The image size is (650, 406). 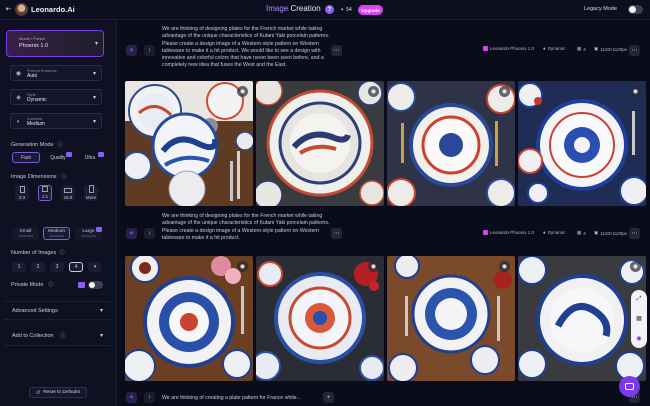 What do you see at coordinates (19, 267) in the screenshot?
I see `num-images-1-button: 1` at bounding box center [19, 267].